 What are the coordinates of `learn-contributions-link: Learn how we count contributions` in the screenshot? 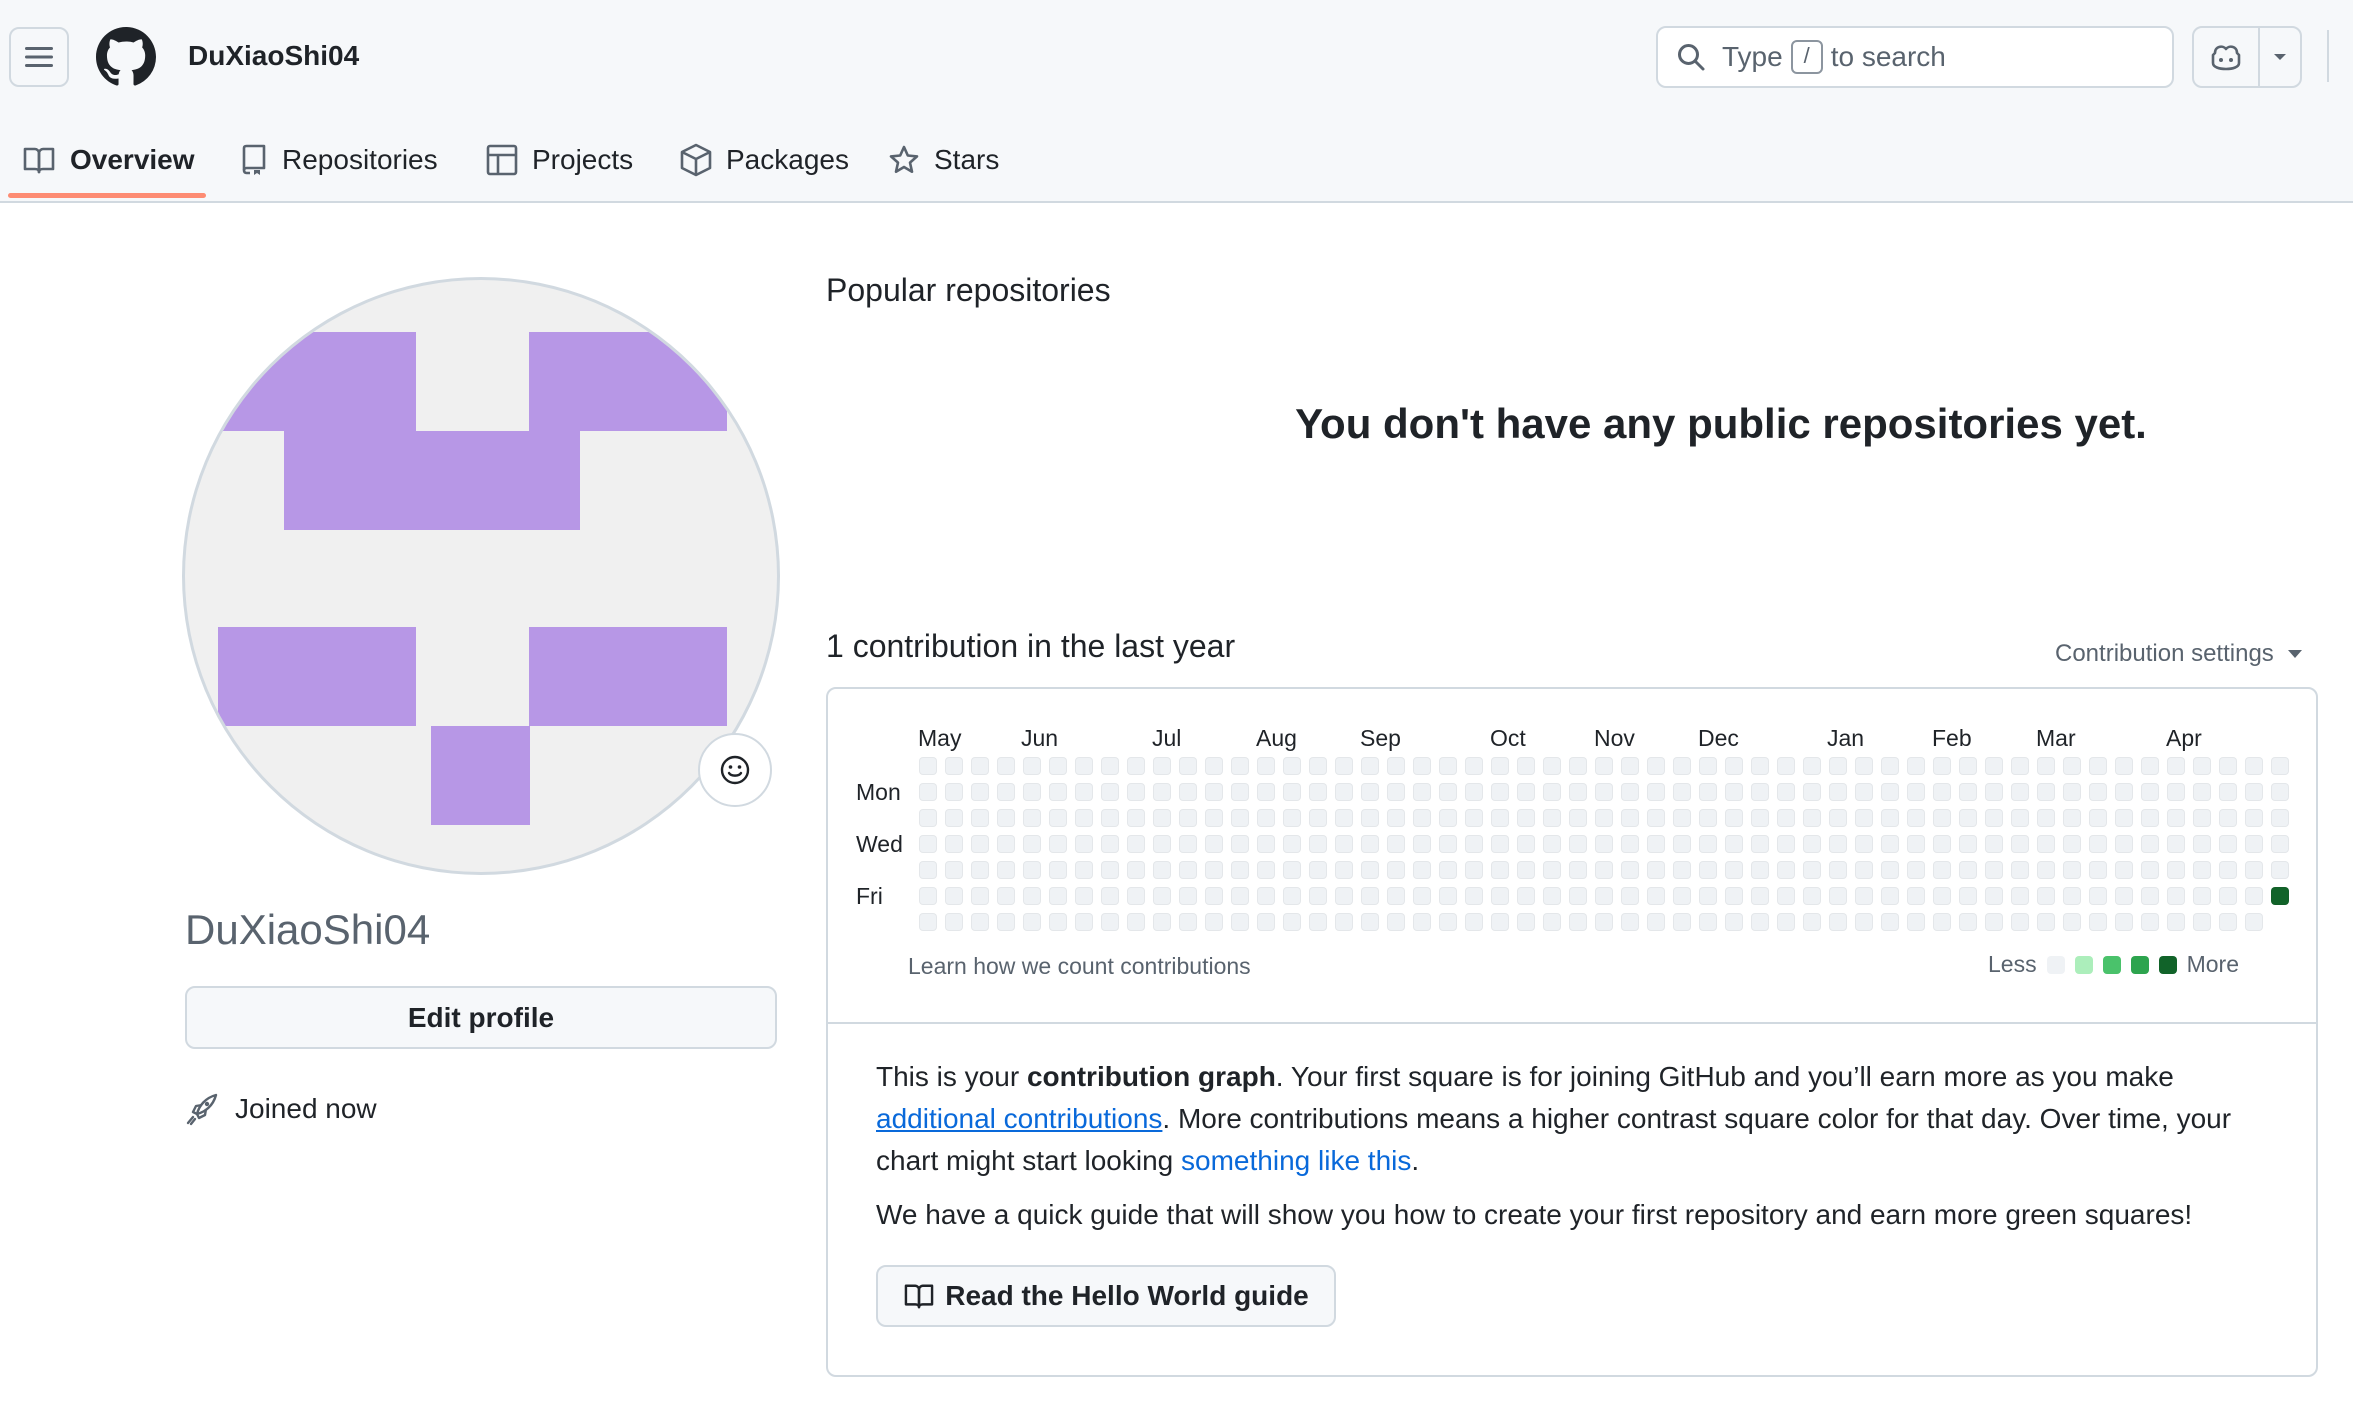 It's located at (1079, 966).